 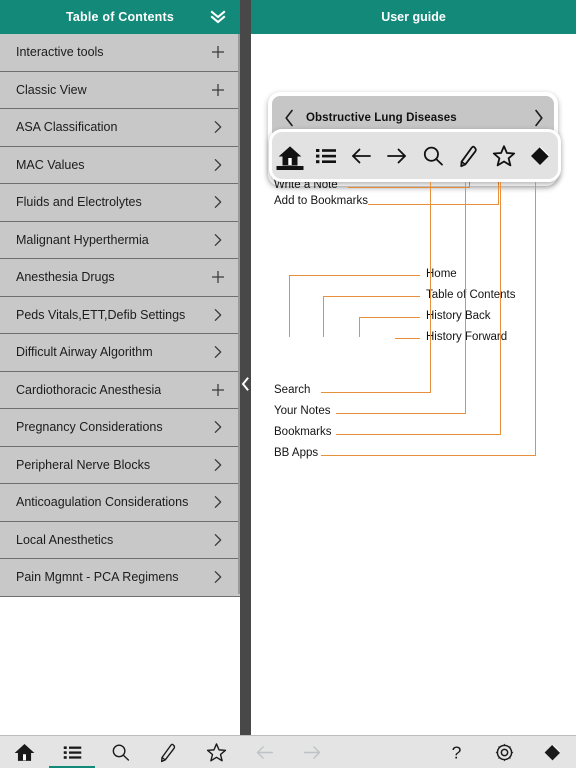 I want to click on callout-leader-home, so click(x=354, y=275).